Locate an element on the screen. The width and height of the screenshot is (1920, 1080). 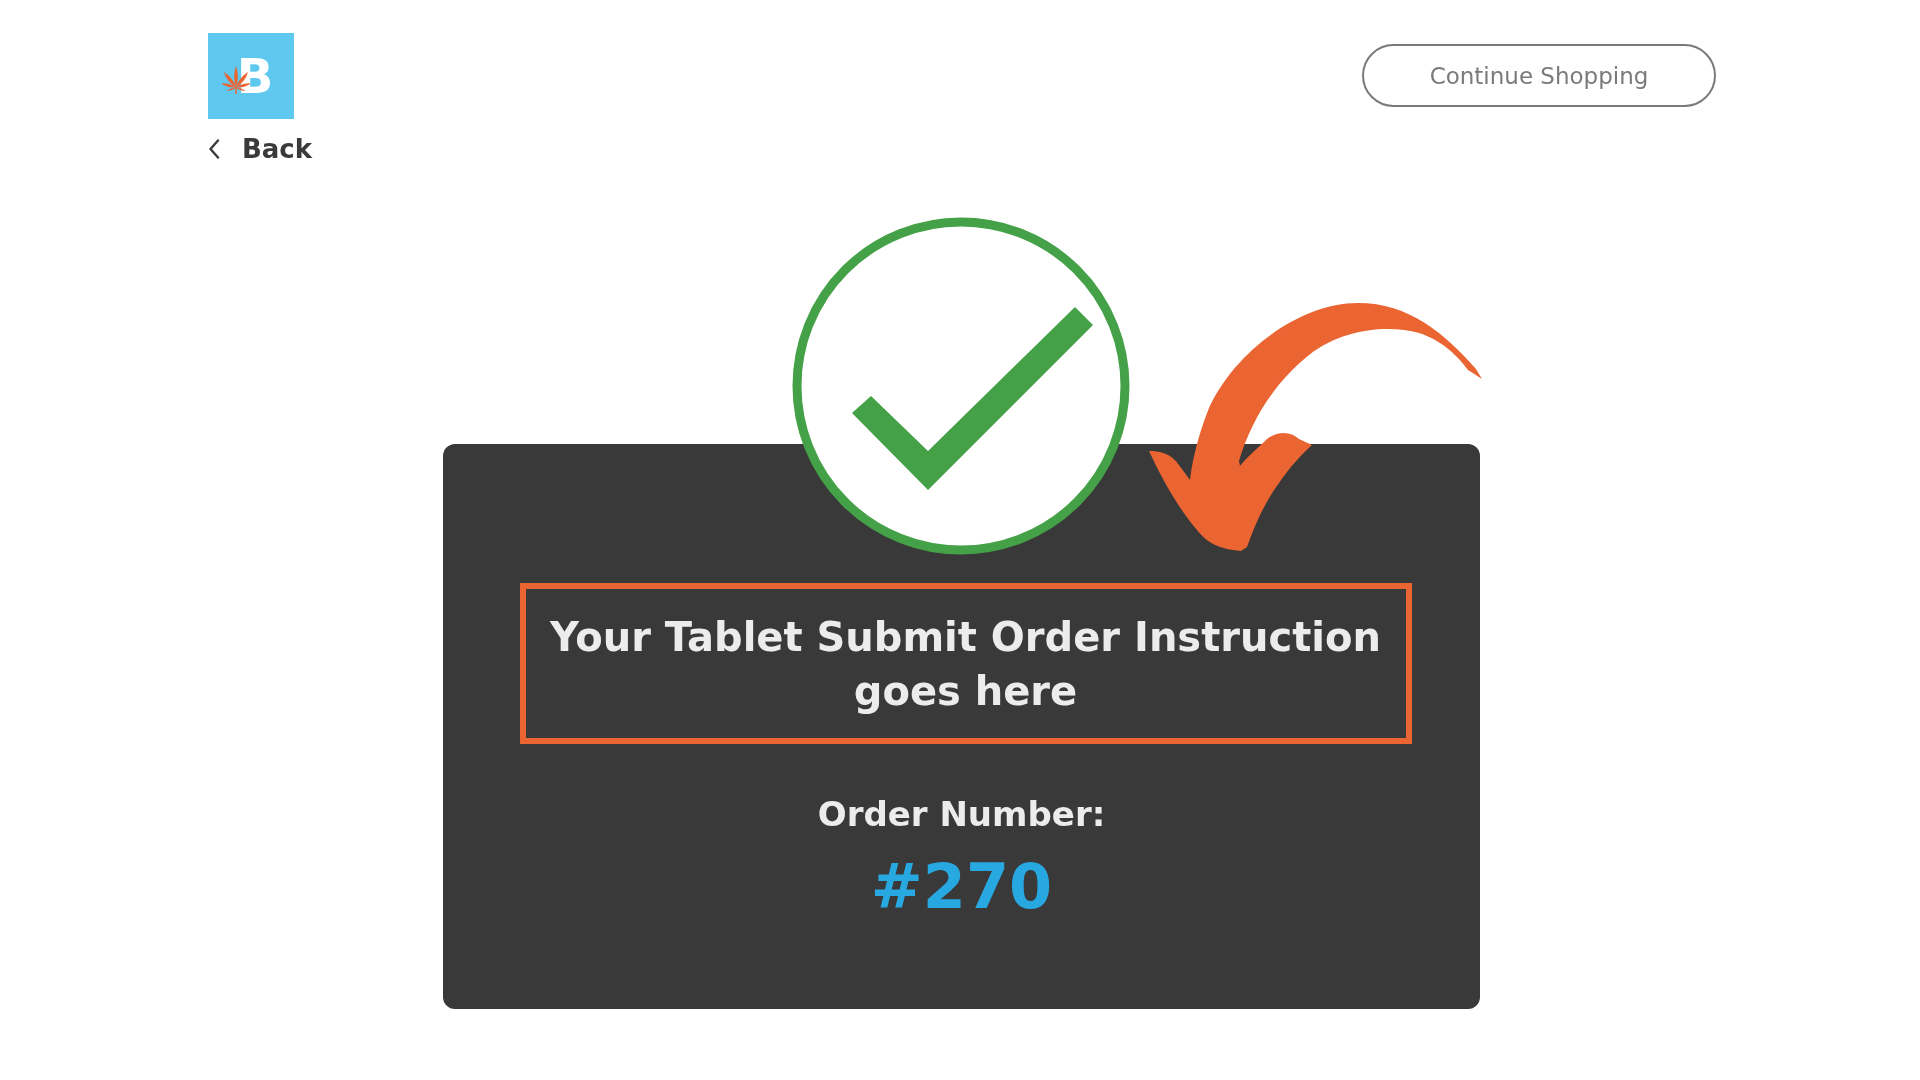
continue-shopping-button: Continue Shopping is located at coordinates (1539, 75).